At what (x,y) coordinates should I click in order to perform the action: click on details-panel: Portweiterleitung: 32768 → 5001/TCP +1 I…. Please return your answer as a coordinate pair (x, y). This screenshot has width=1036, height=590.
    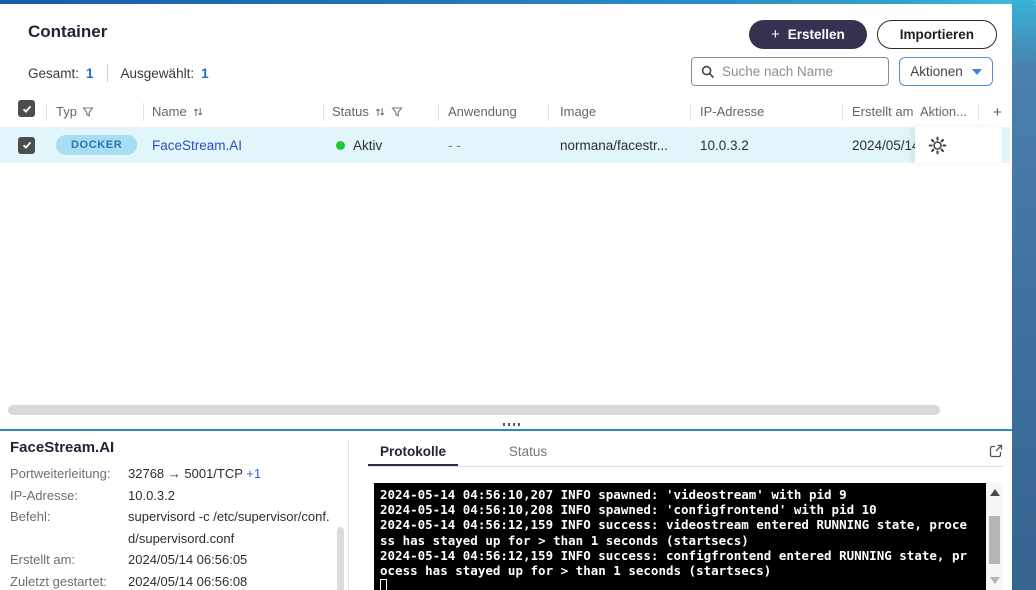
    Looking at the image, I should click on (175, 526).